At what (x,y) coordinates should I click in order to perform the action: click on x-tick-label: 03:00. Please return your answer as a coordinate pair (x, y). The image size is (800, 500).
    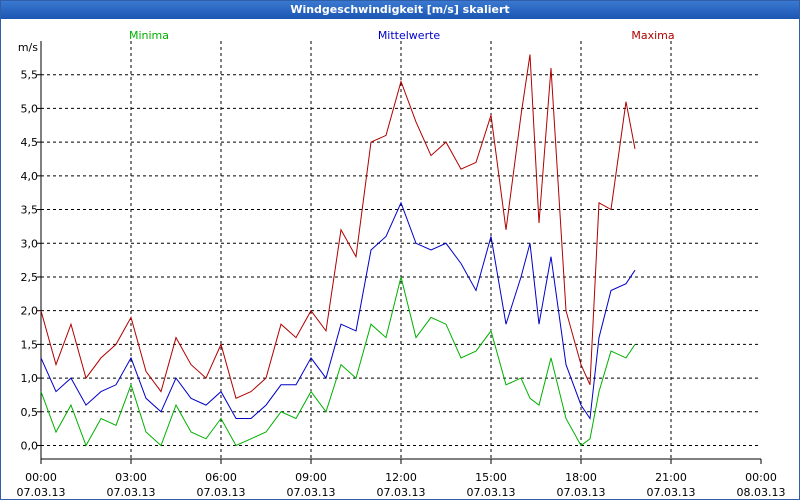
    Looking at the image, I should click on (131, 477).